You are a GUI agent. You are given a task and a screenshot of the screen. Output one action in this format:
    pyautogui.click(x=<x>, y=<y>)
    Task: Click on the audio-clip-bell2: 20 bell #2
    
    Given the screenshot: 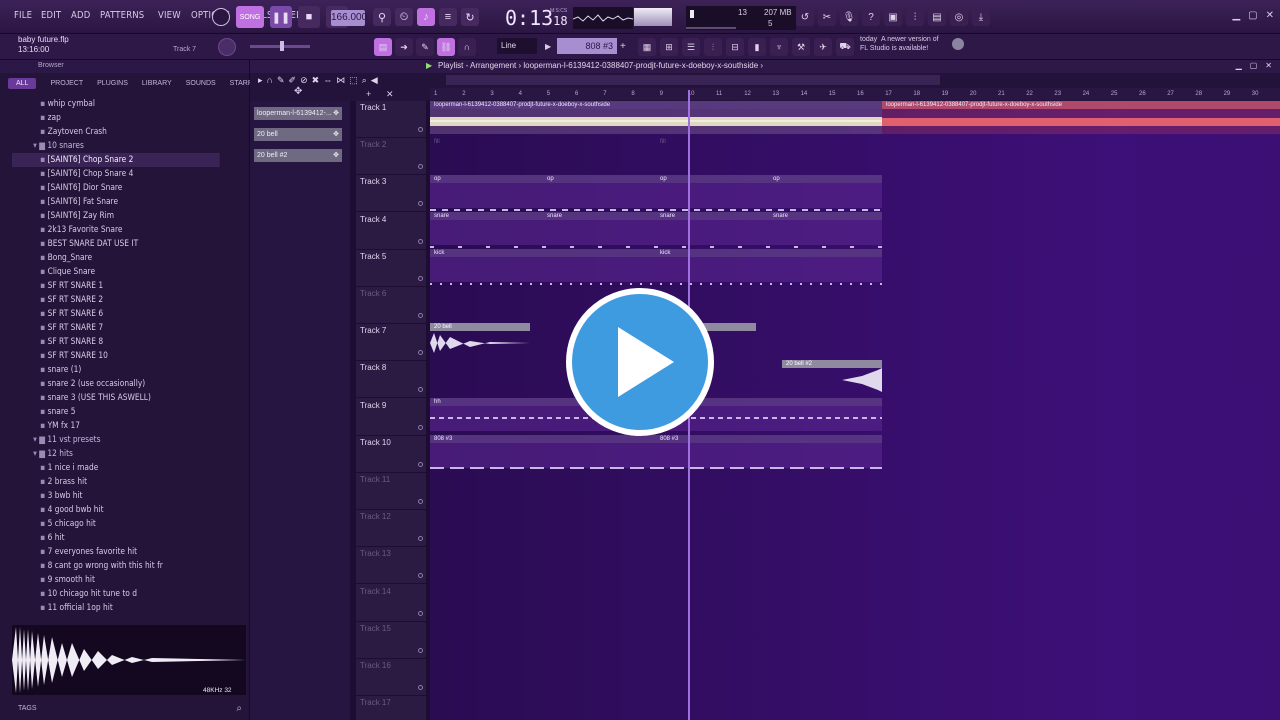 What is the action you would take?
    pyautogui.click(x=832, y=376)
    